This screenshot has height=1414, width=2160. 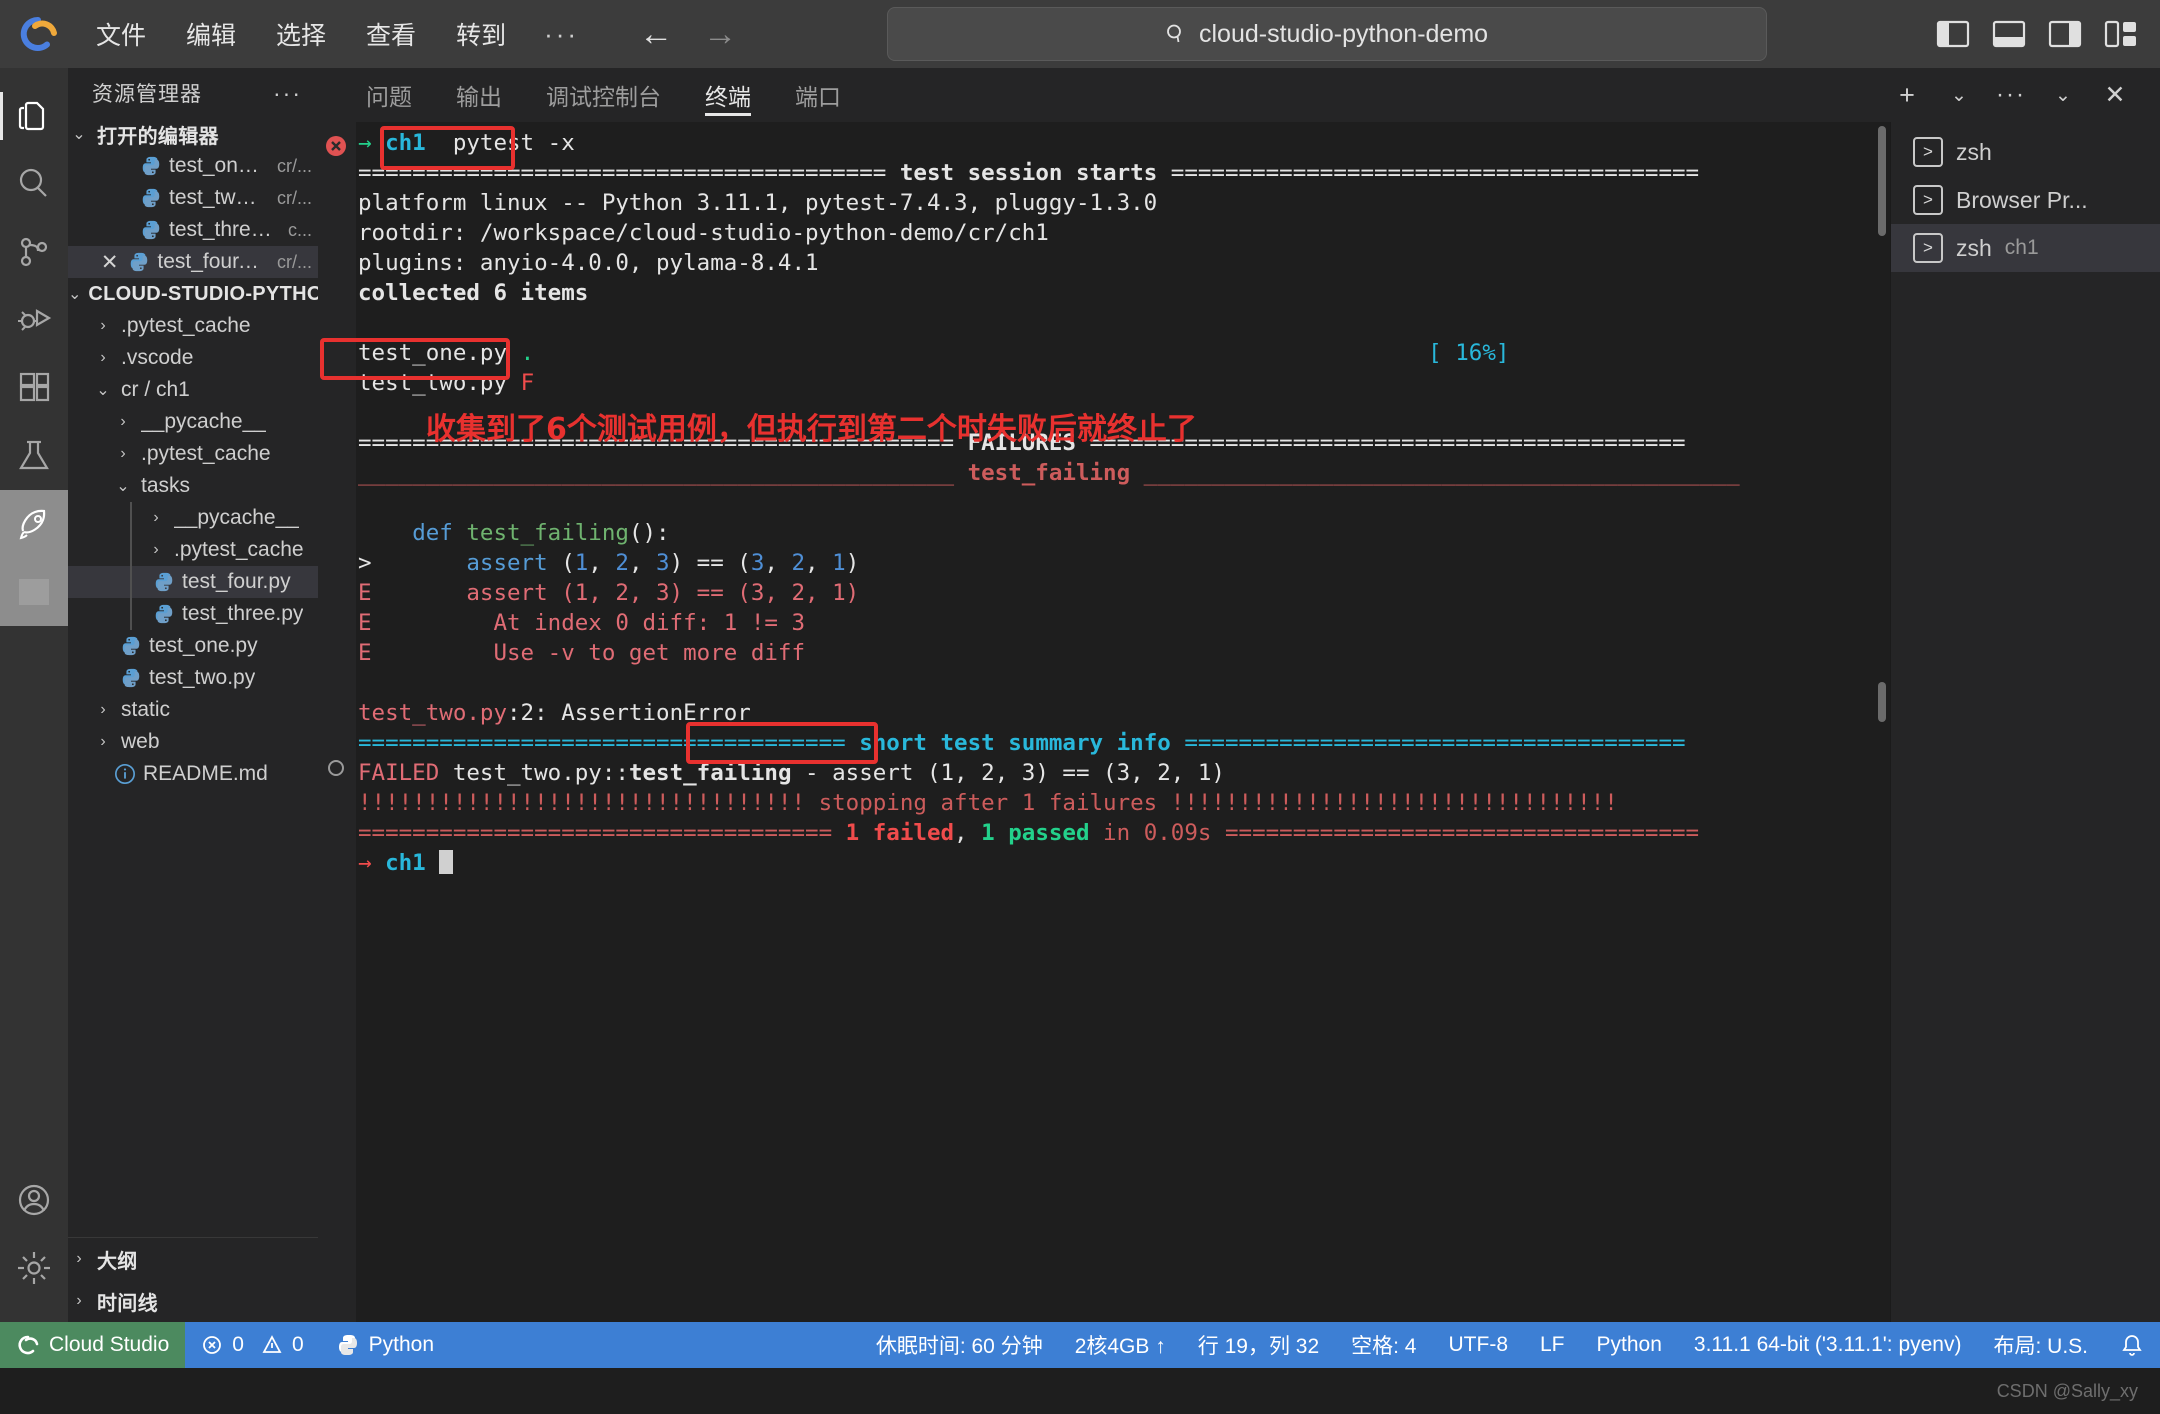 What do you see at coordinates (603, 95) in the screenshot?
I see `tab-debug-console: 调试控制台` at bounding box center [603, 95].